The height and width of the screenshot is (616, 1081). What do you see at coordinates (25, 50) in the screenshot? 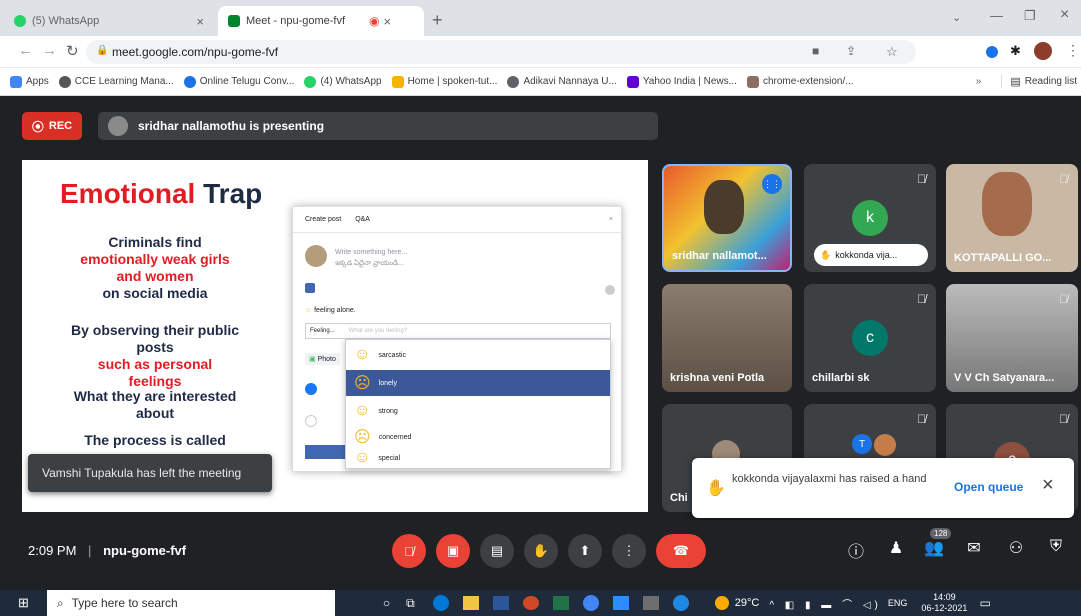
I see `back-icon: ←` at bounding box center [25, 50].